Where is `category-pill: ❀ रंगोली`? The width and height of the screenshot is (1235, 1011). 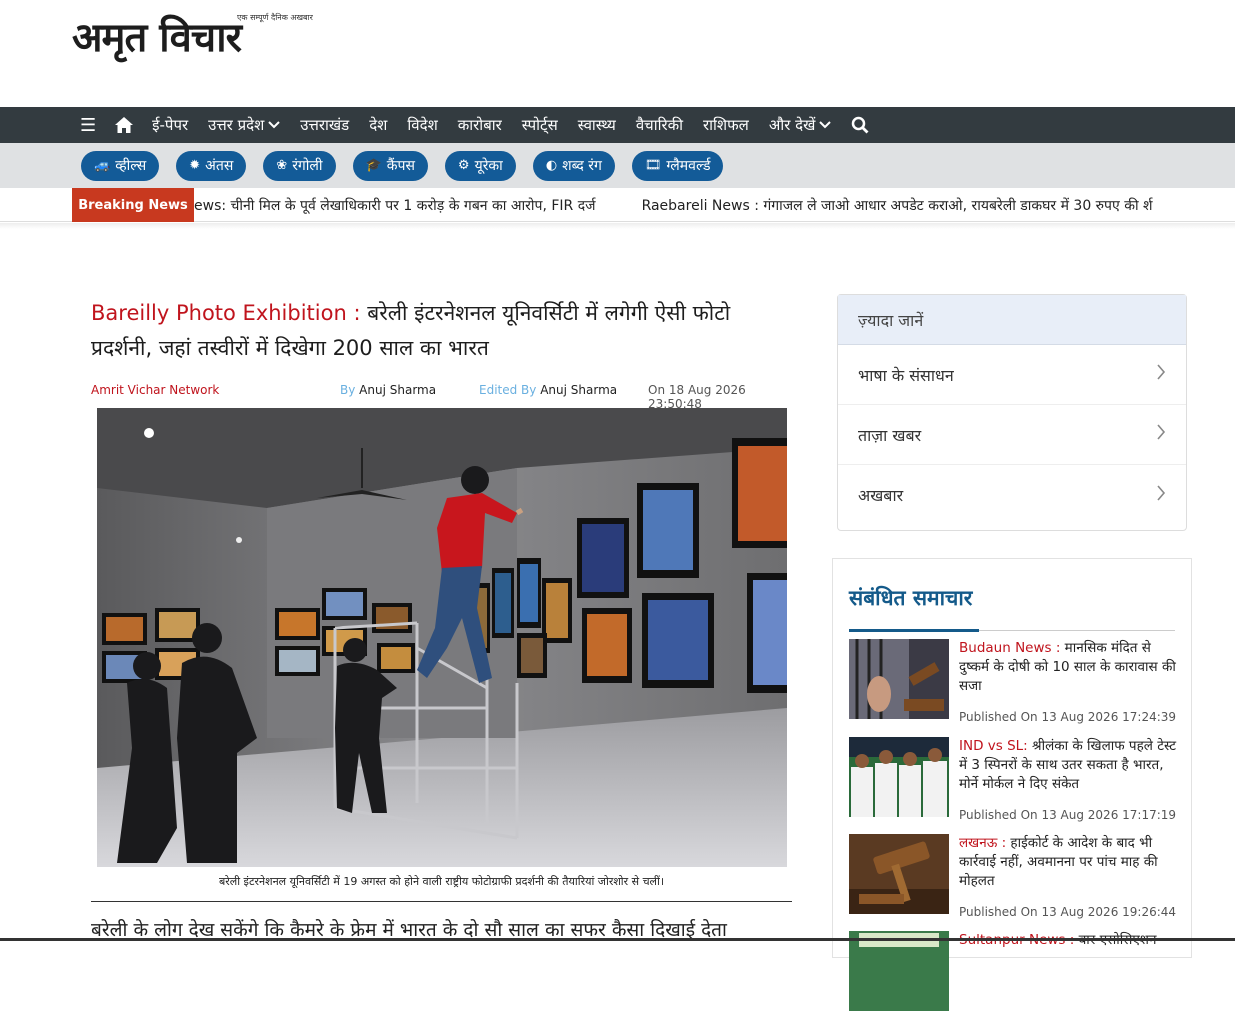
category-pill: ❀ रंगोली is located at coordinates (299, 165).